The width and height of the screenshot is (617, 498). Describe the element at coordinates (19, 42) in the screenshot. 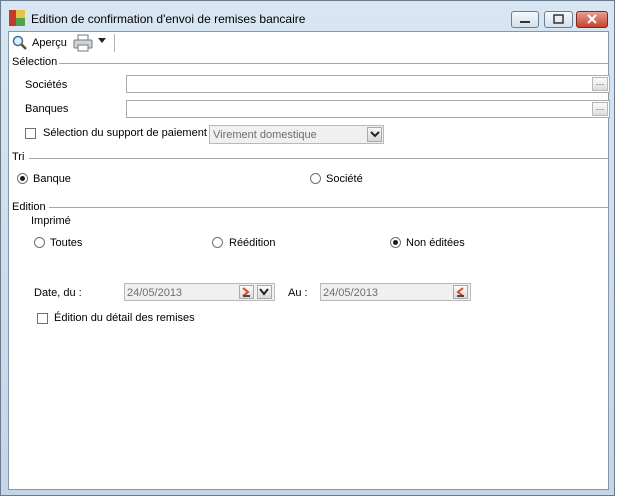

I see `magnifier-icon` at that location.